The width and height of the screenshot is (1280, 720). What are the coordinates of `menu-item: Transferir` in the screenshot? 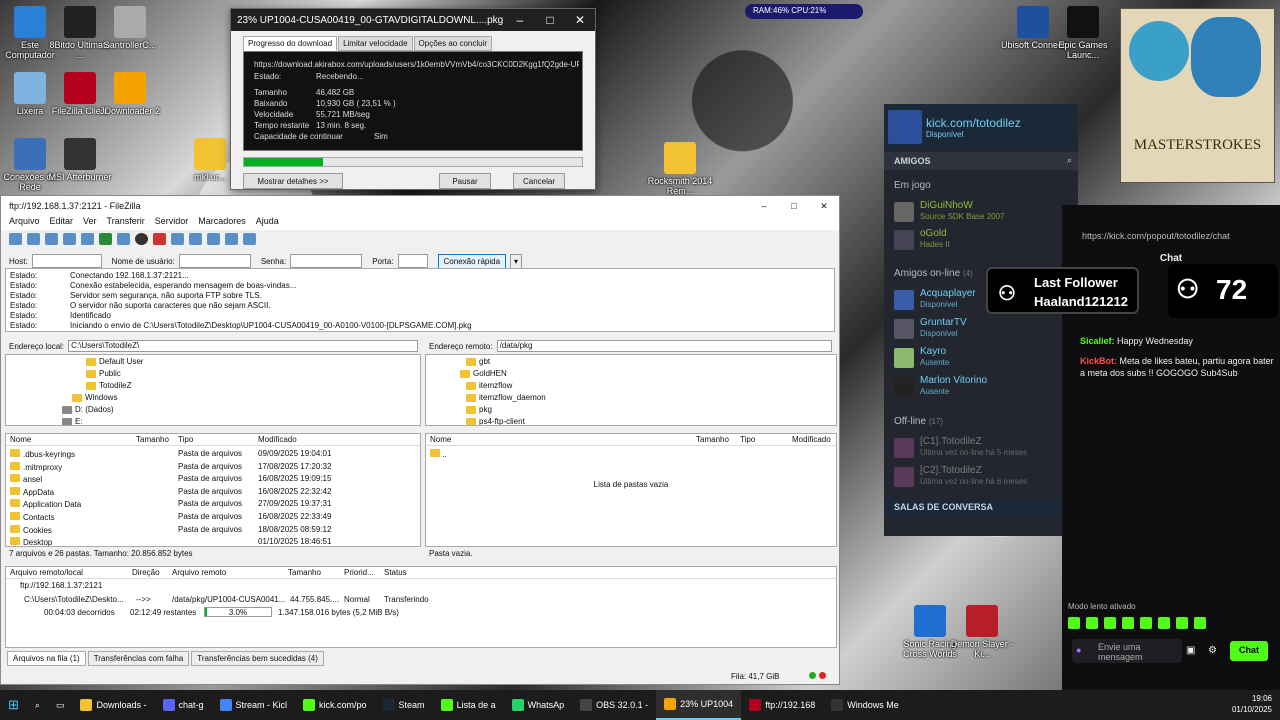 It's located at (126, 223).